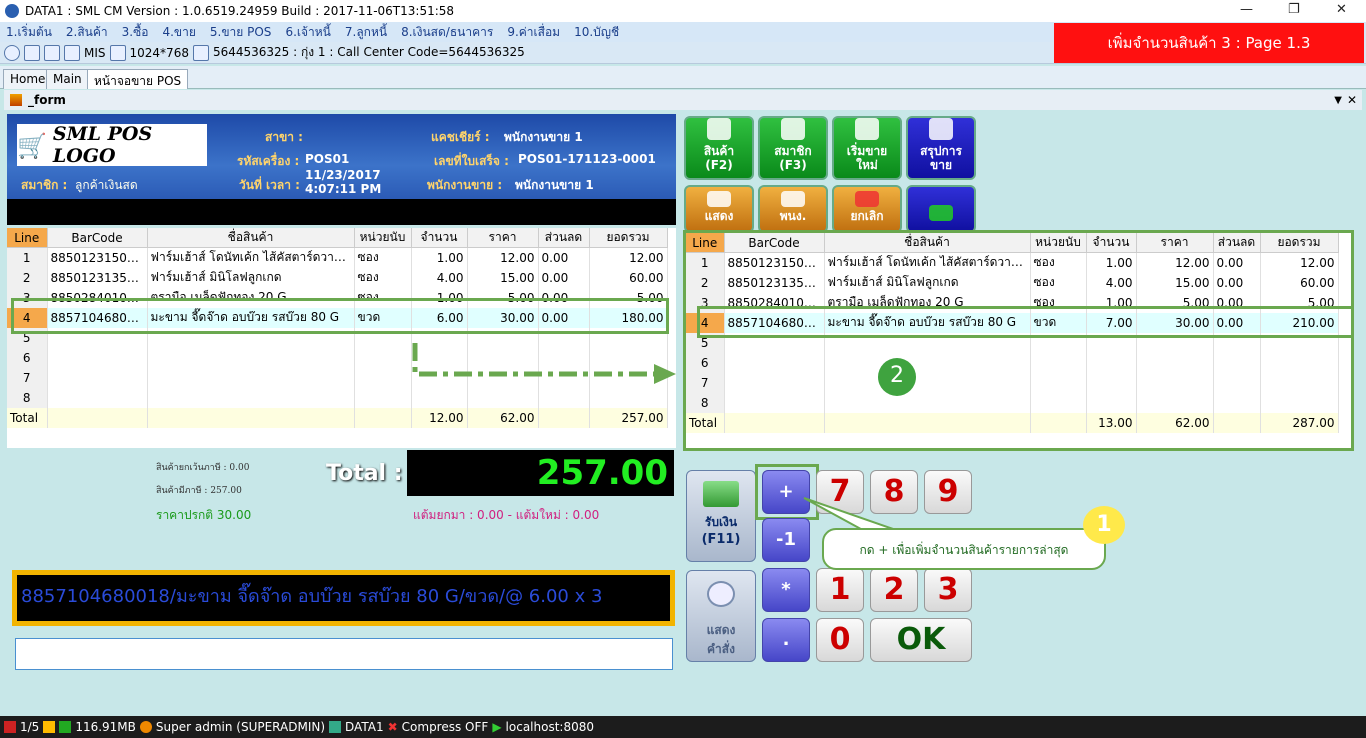 The height and width of the screenshot is (738, 1366). I want to click on total-cell-name, so click(927, 422).